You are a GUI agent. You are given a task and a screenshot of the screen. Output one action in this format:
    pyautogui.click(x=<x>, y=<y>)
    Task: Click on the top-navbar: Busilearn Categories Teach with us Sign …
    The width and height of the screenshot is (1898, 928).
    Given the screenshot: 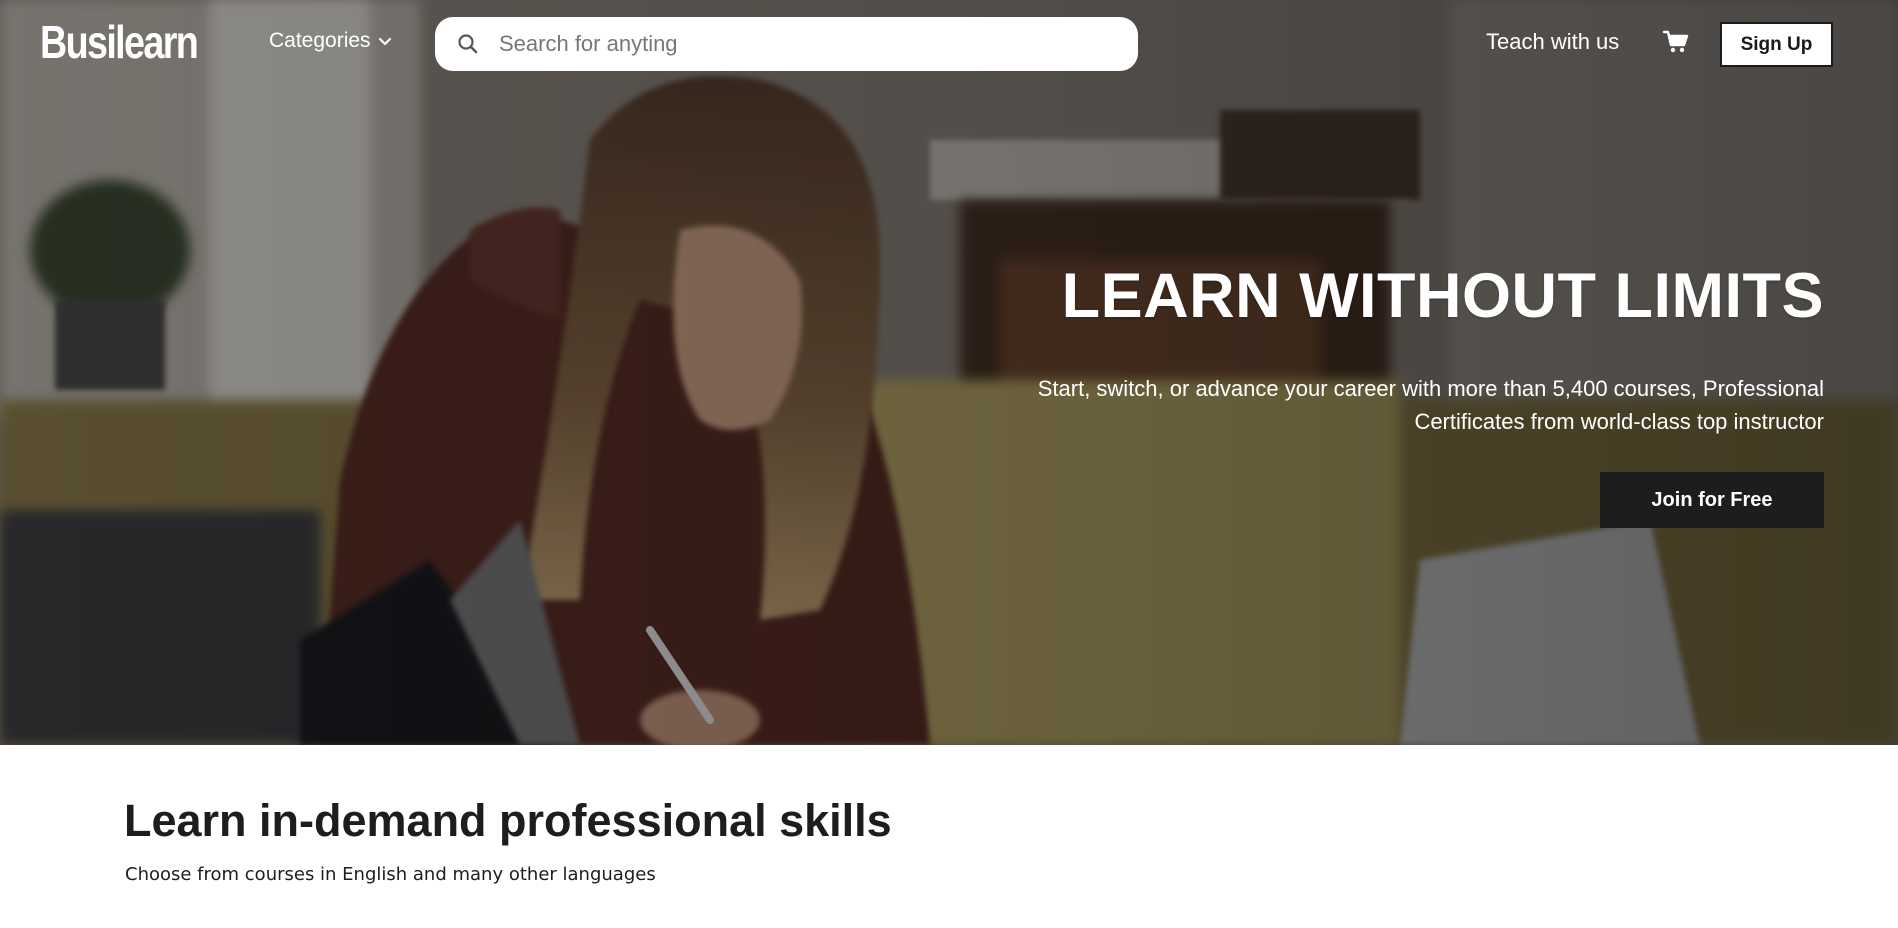 What is the action you would take?
    pyautogui.click(x=949, y=43)
    